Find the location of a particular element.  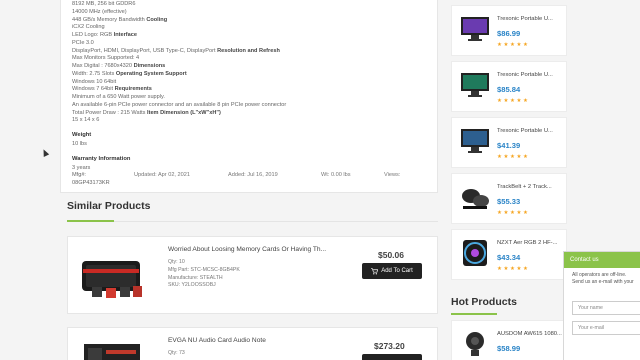

contact-name-field: Your name is located at coordinates (606, 308).